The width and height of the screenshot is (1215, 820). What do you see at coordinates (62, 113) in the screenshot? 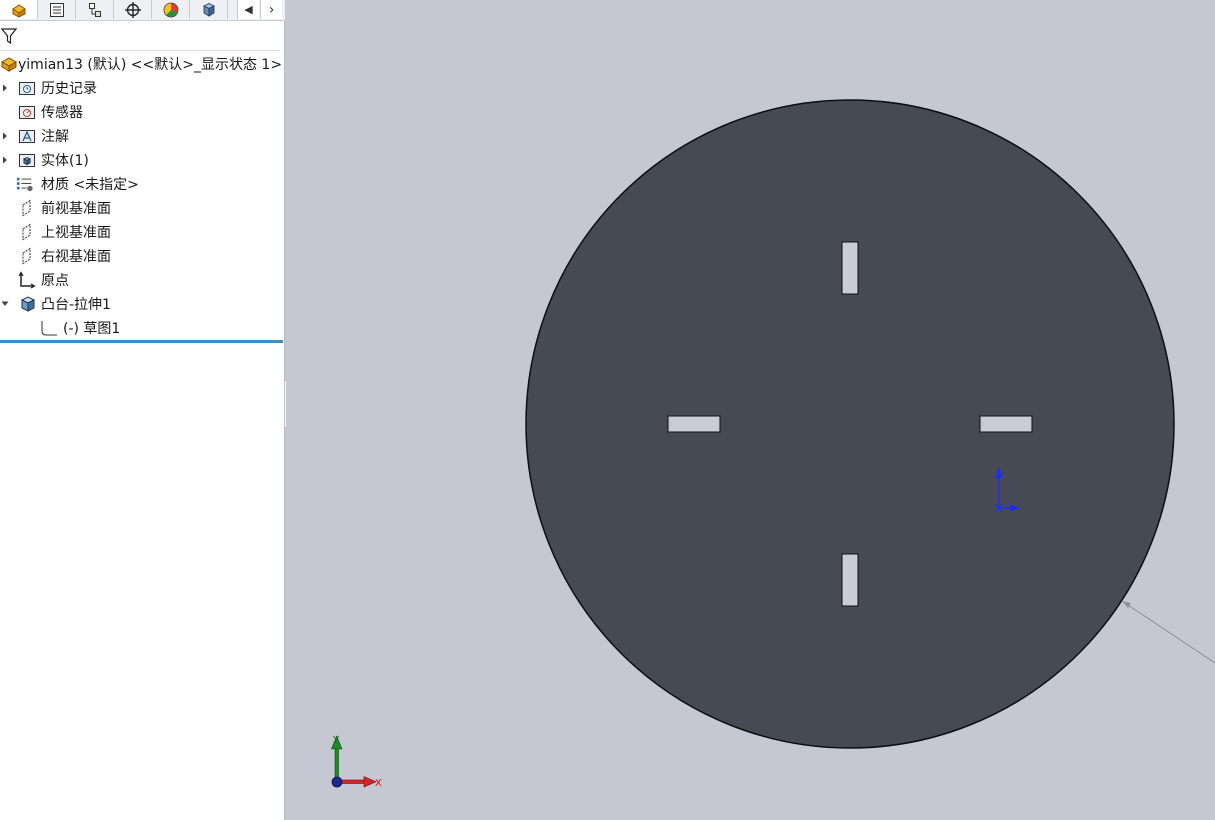
I see `tree-item-label: 传感器` at bounding box center [62, 113].